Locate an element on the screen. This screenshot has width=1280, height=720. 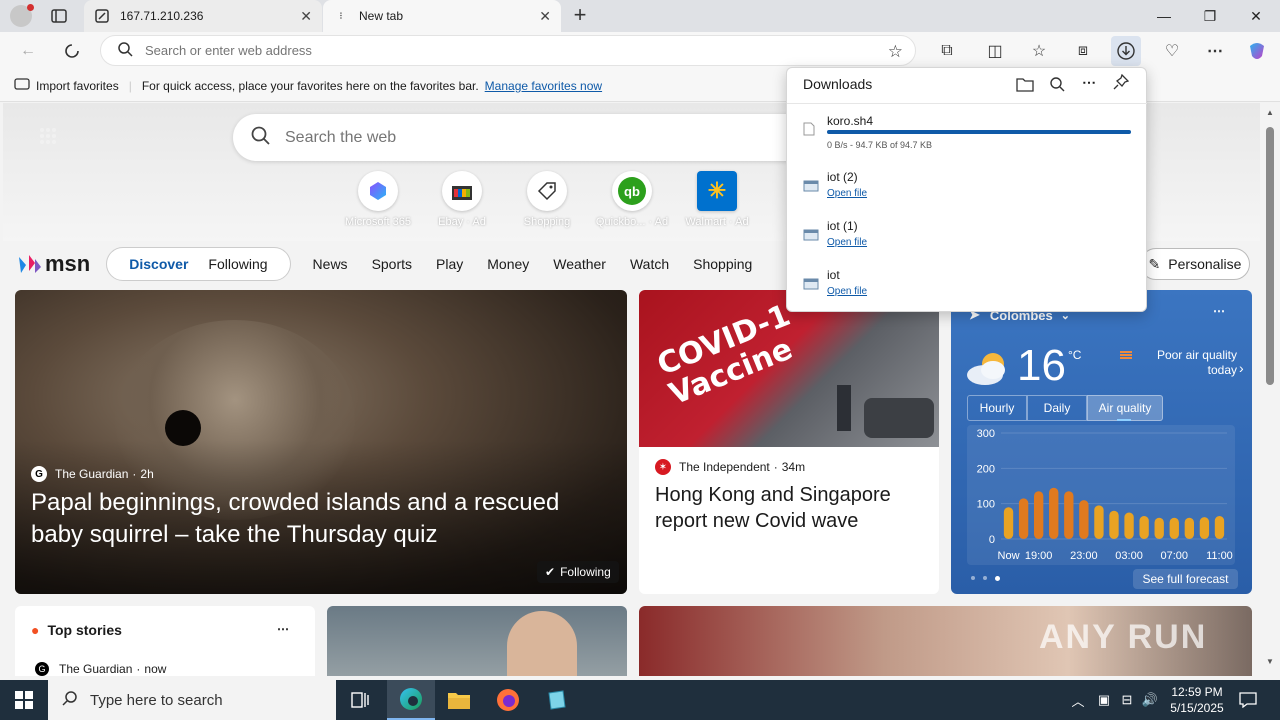
see-full-forecast-button: See full forecast is located at coordinates (1185, 579).